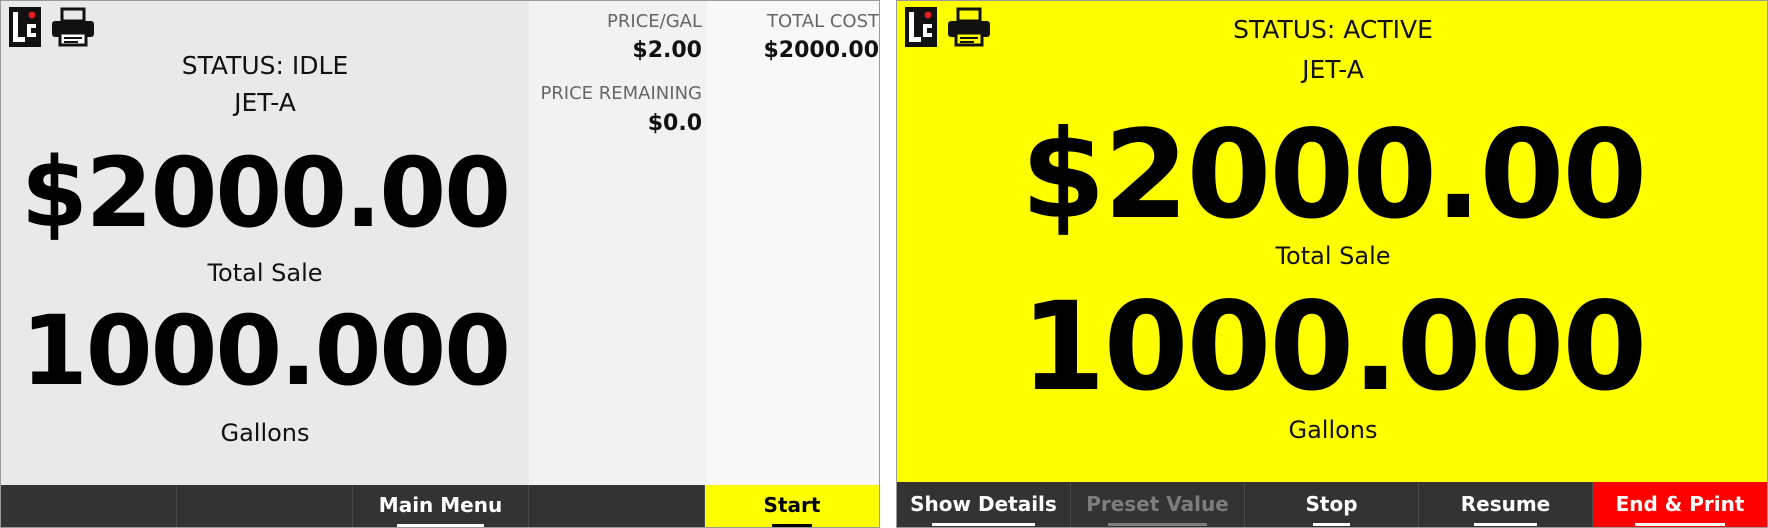  What do you see at coordinates (821, 50) in the screenshot?
I see `total-cost-value: $2000.00` at bounding box center [821, 50].